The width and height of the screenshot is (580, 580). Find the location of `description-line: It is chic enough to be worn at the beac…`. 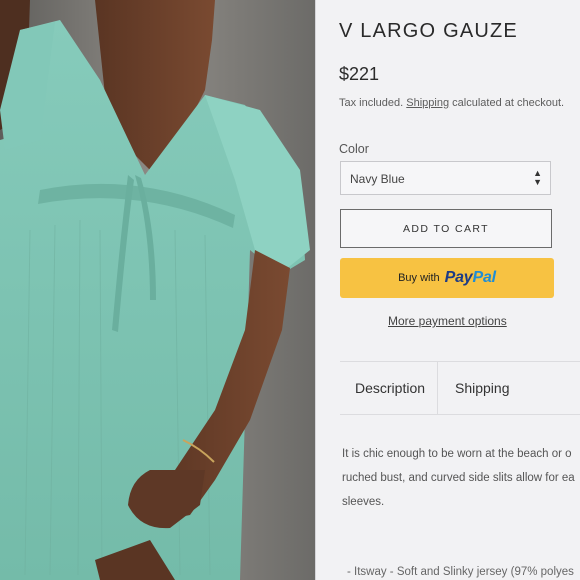

description-line: It is chic enough to be worn at the beac… is located at coordinates (457, 454).